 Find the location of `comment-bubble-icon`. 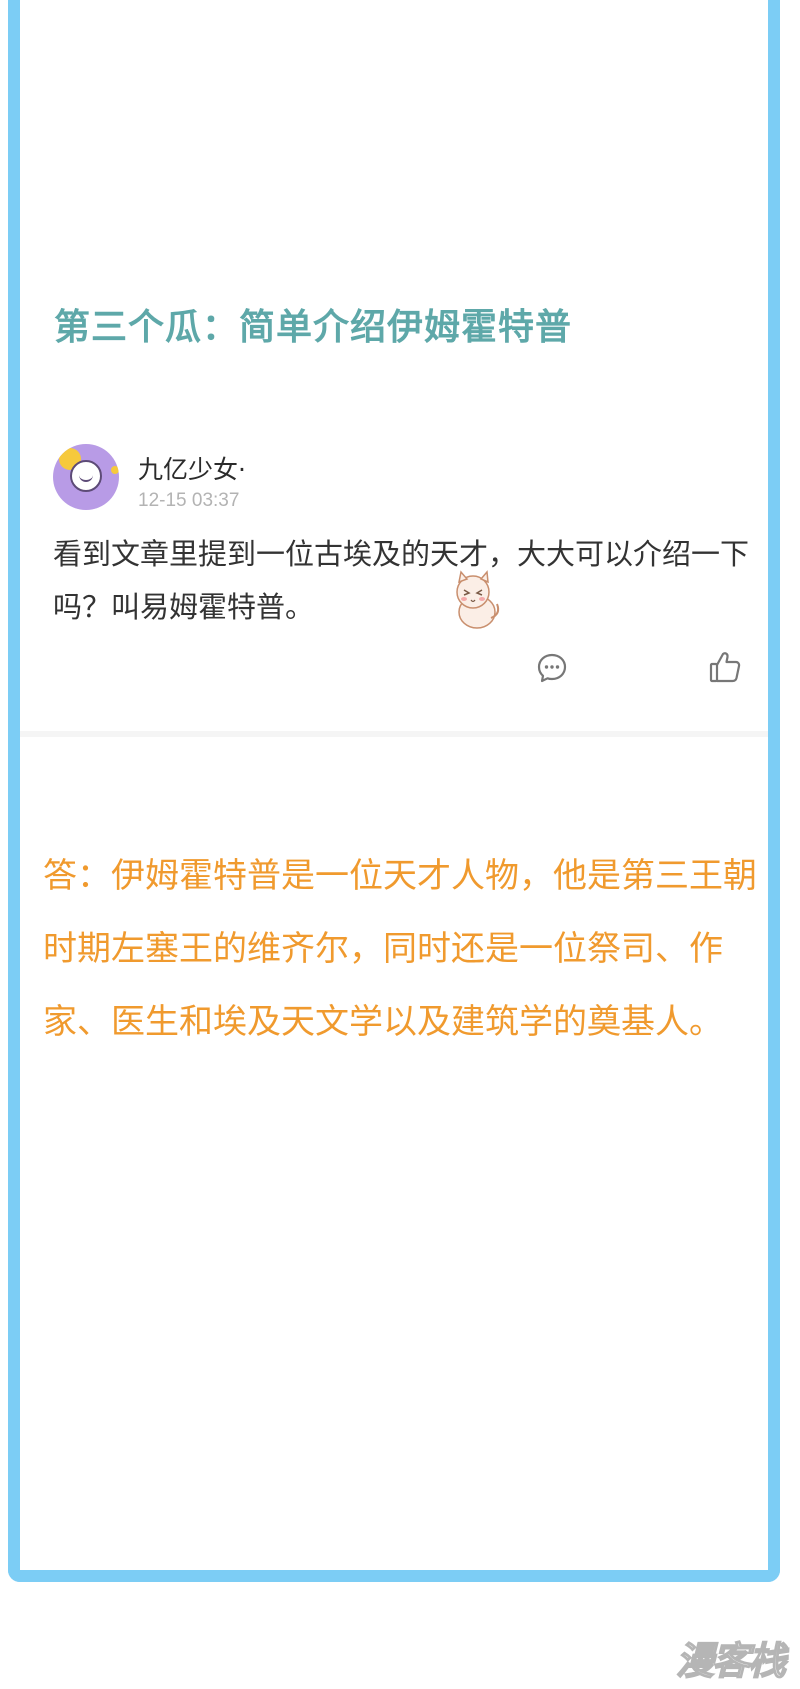

comment-bubble-icon is located at coordinates (552, 668).